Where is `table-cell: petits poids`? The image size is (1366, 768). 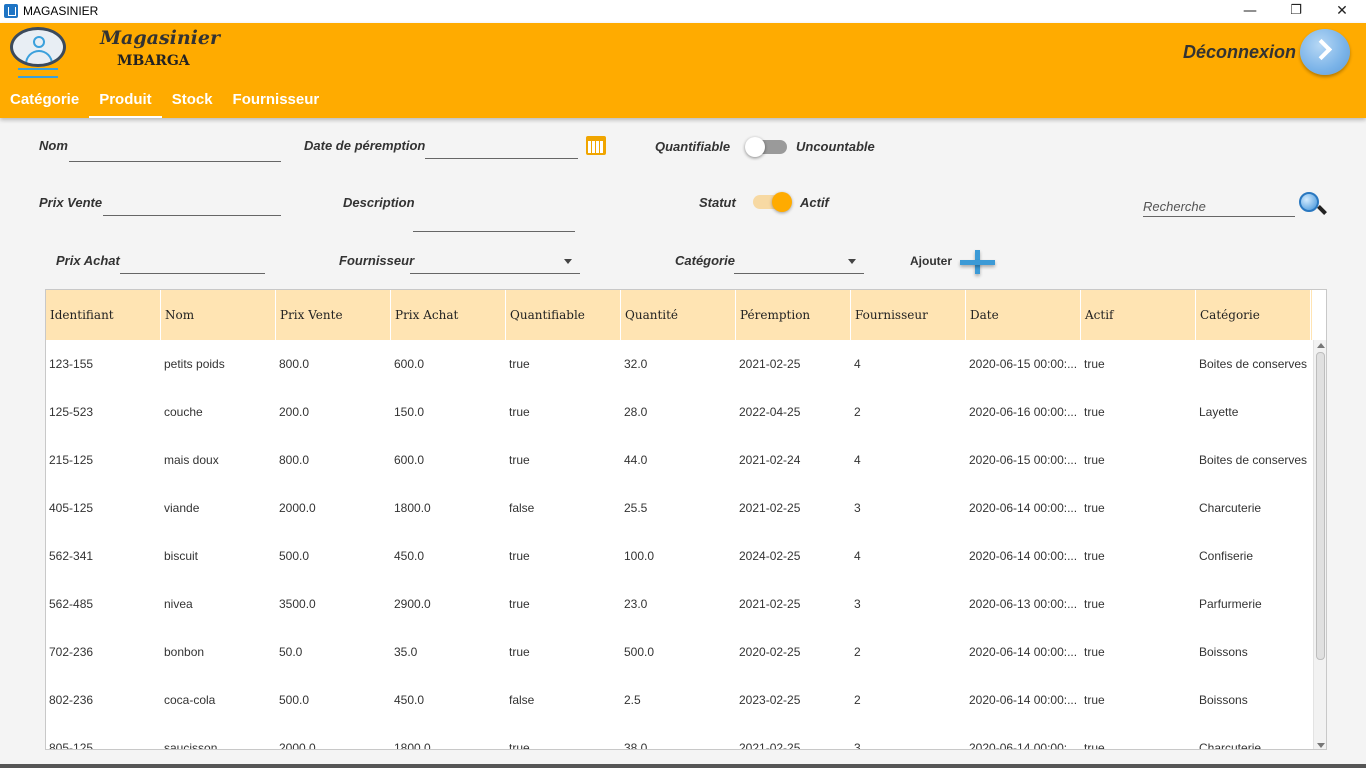 table-cell: petits poids is located at coordinates (194, 364).